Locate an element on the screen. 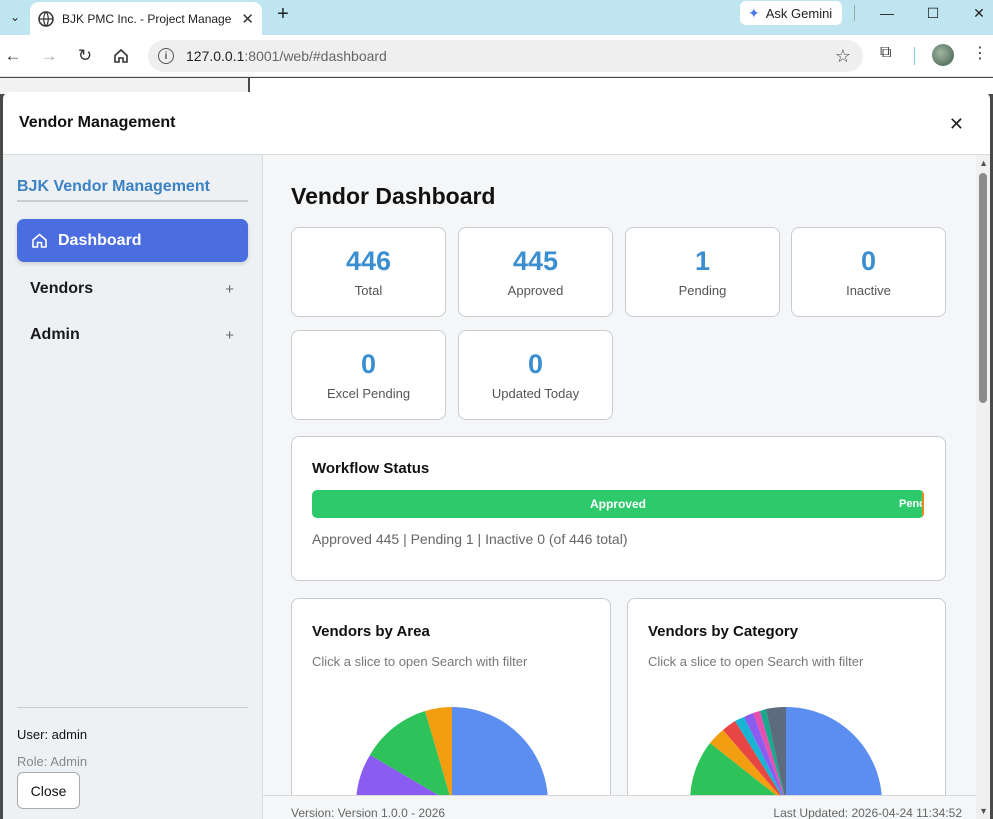 Image resolution: width=993 pixels, height=819 pixels. stat-label: Inactive is located at coordinates (868, 290).